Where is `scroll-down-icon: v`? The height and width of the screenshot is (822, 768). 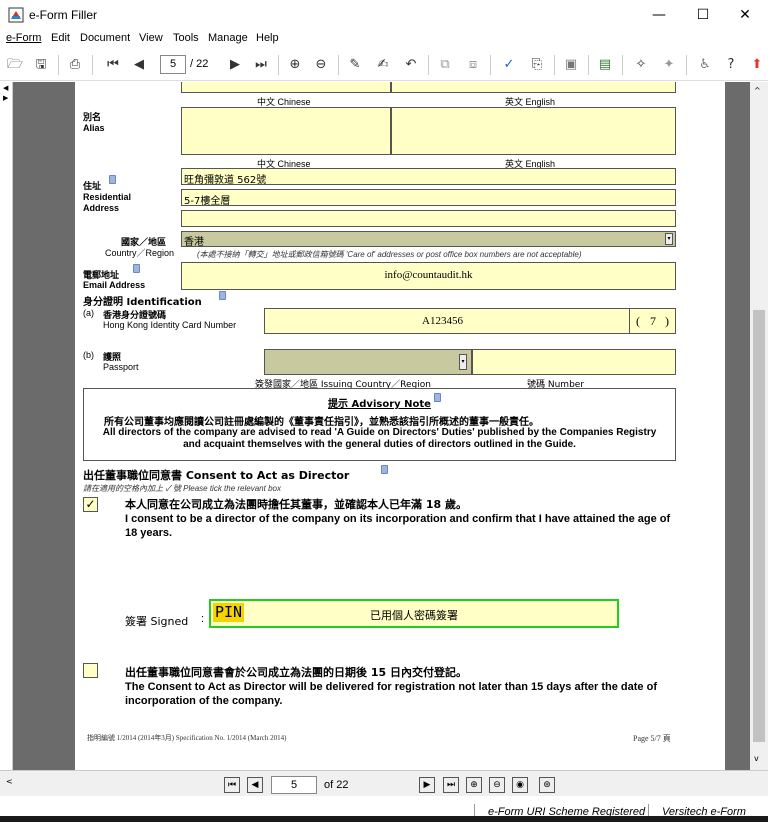
scroll-down-icon: v is located at coordinates (756, 758).